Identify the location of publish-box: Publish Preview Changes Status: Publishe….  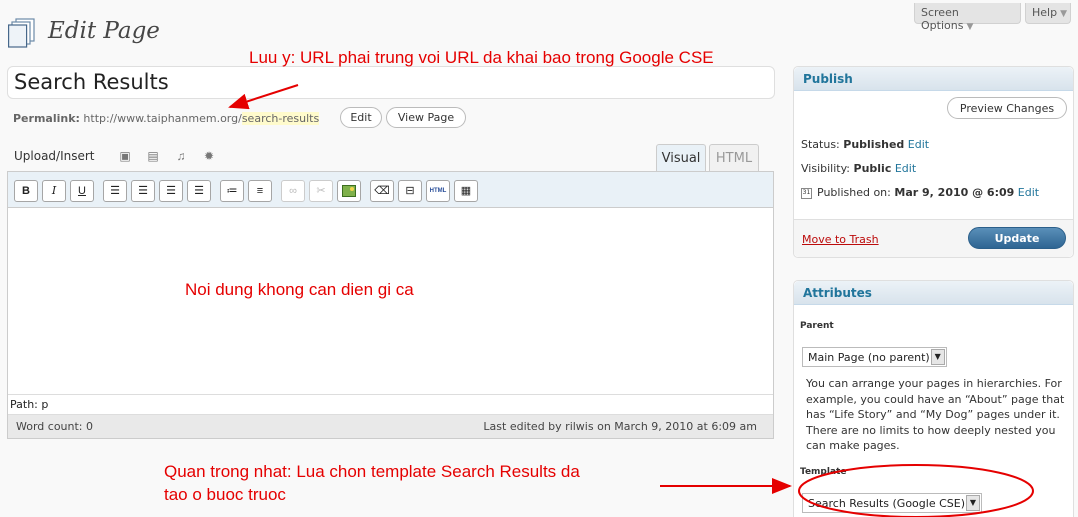
(933, 162).